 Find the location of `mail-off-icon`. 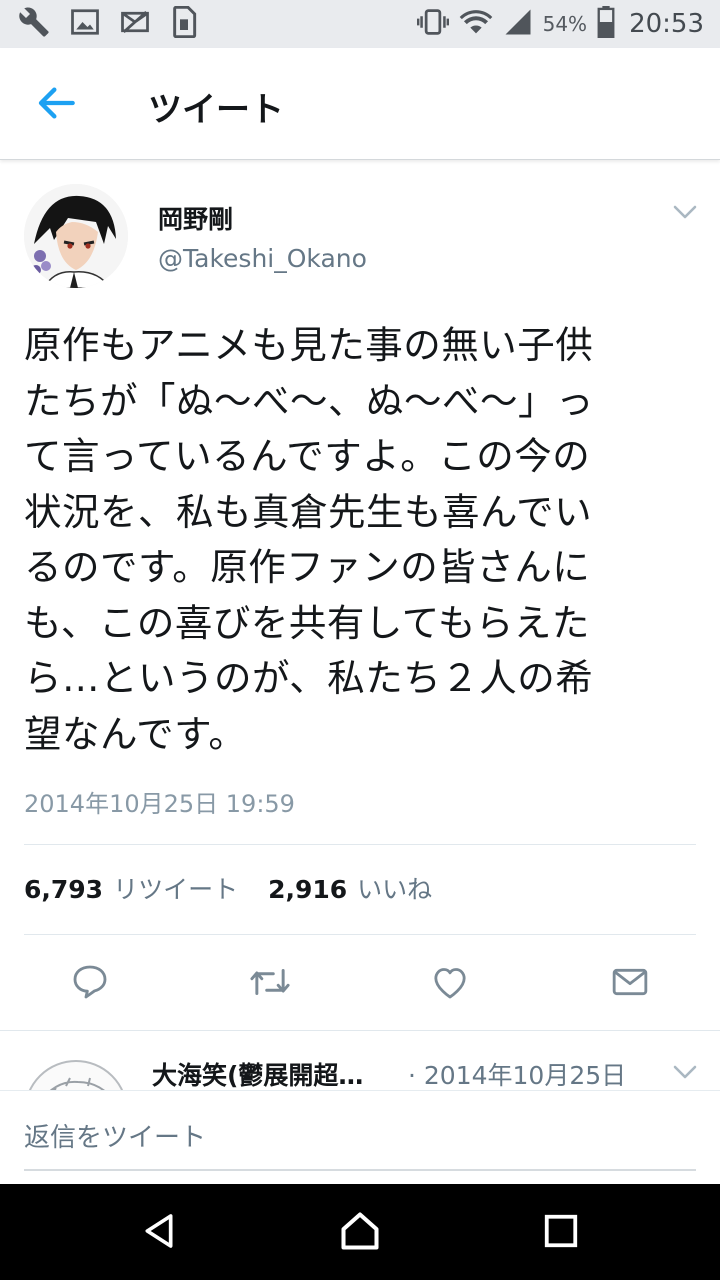

mail-off-icon is located at coordinates (135, 24).